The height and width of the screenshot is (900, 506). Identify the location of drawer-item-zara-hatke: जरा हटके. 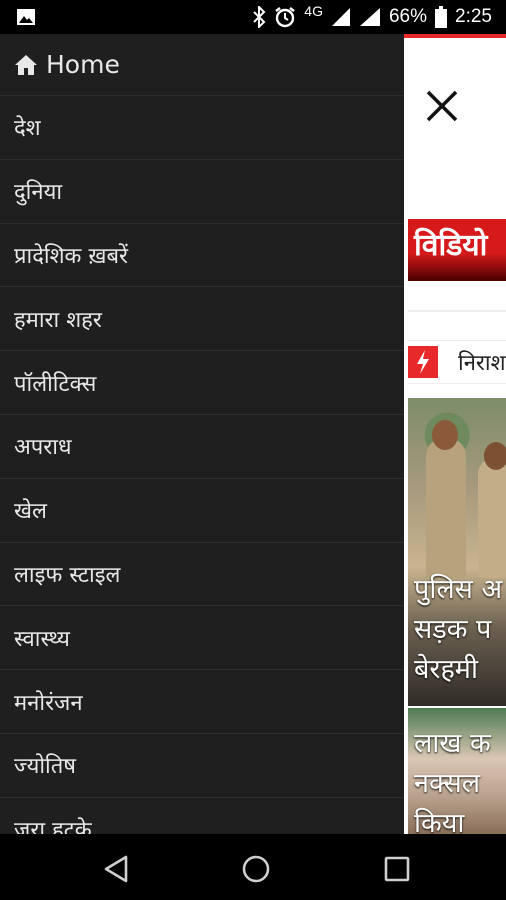
(202, 816).